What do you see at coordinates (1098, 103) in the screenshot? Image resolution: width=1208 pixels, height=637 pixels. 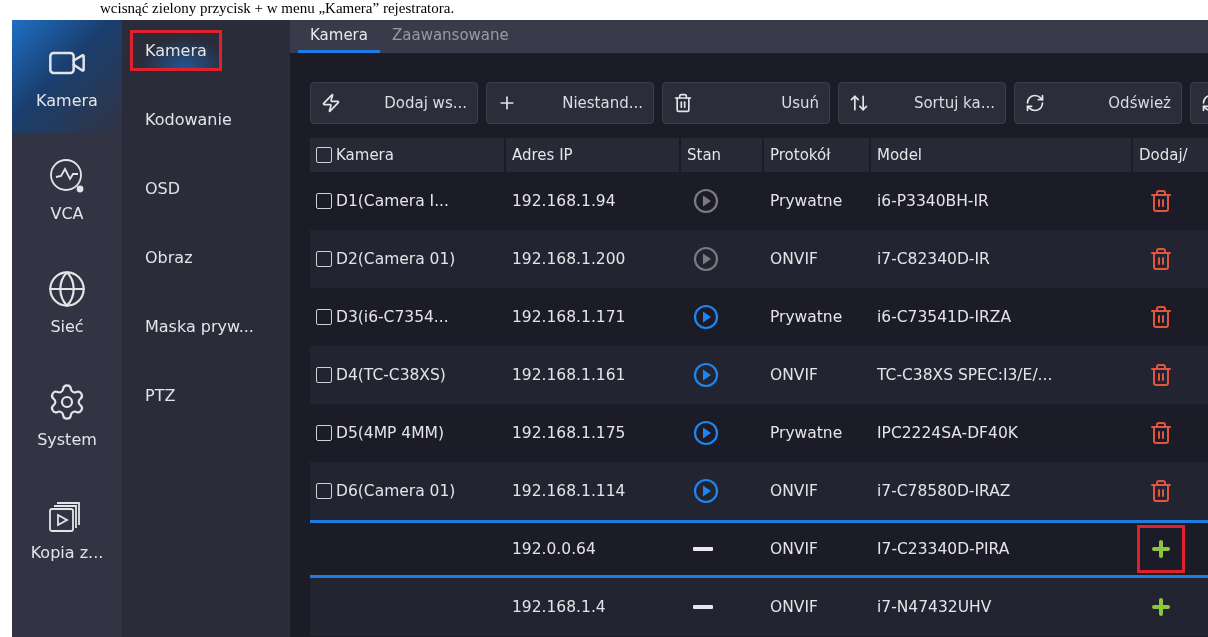 I see `toolbar-button: Odśwież` at bounding box center [1098, 103].